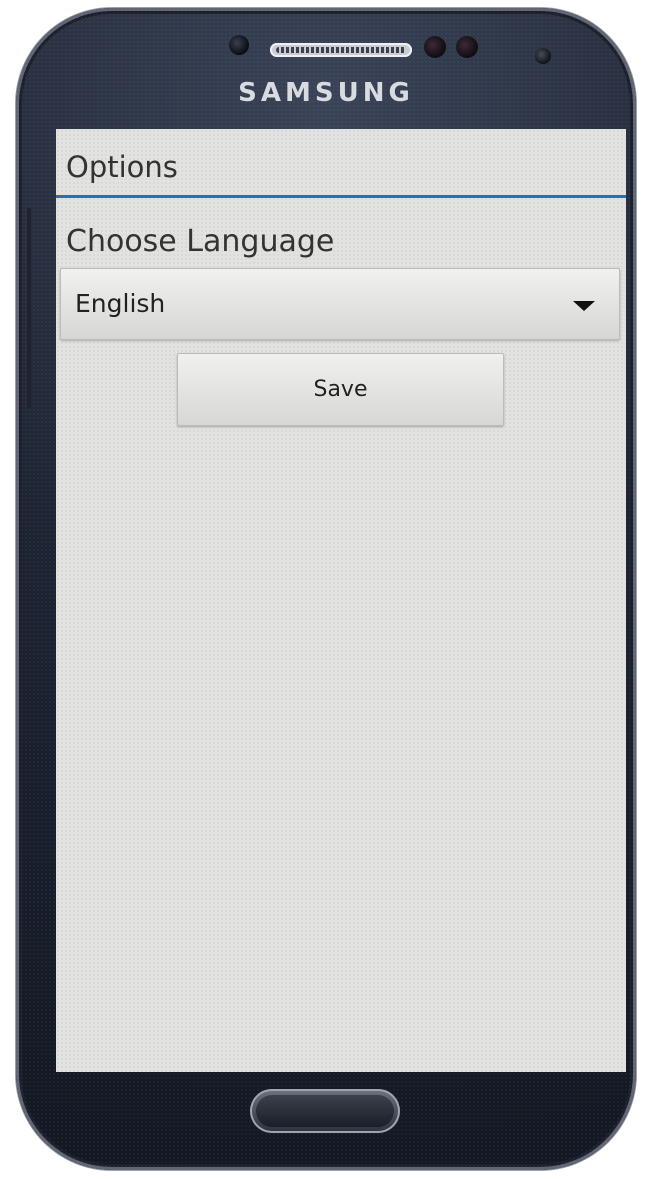  Describe the element at coordinates (584, 306) in the screenshot. I see `dropdown-arrow-icon` at that location.